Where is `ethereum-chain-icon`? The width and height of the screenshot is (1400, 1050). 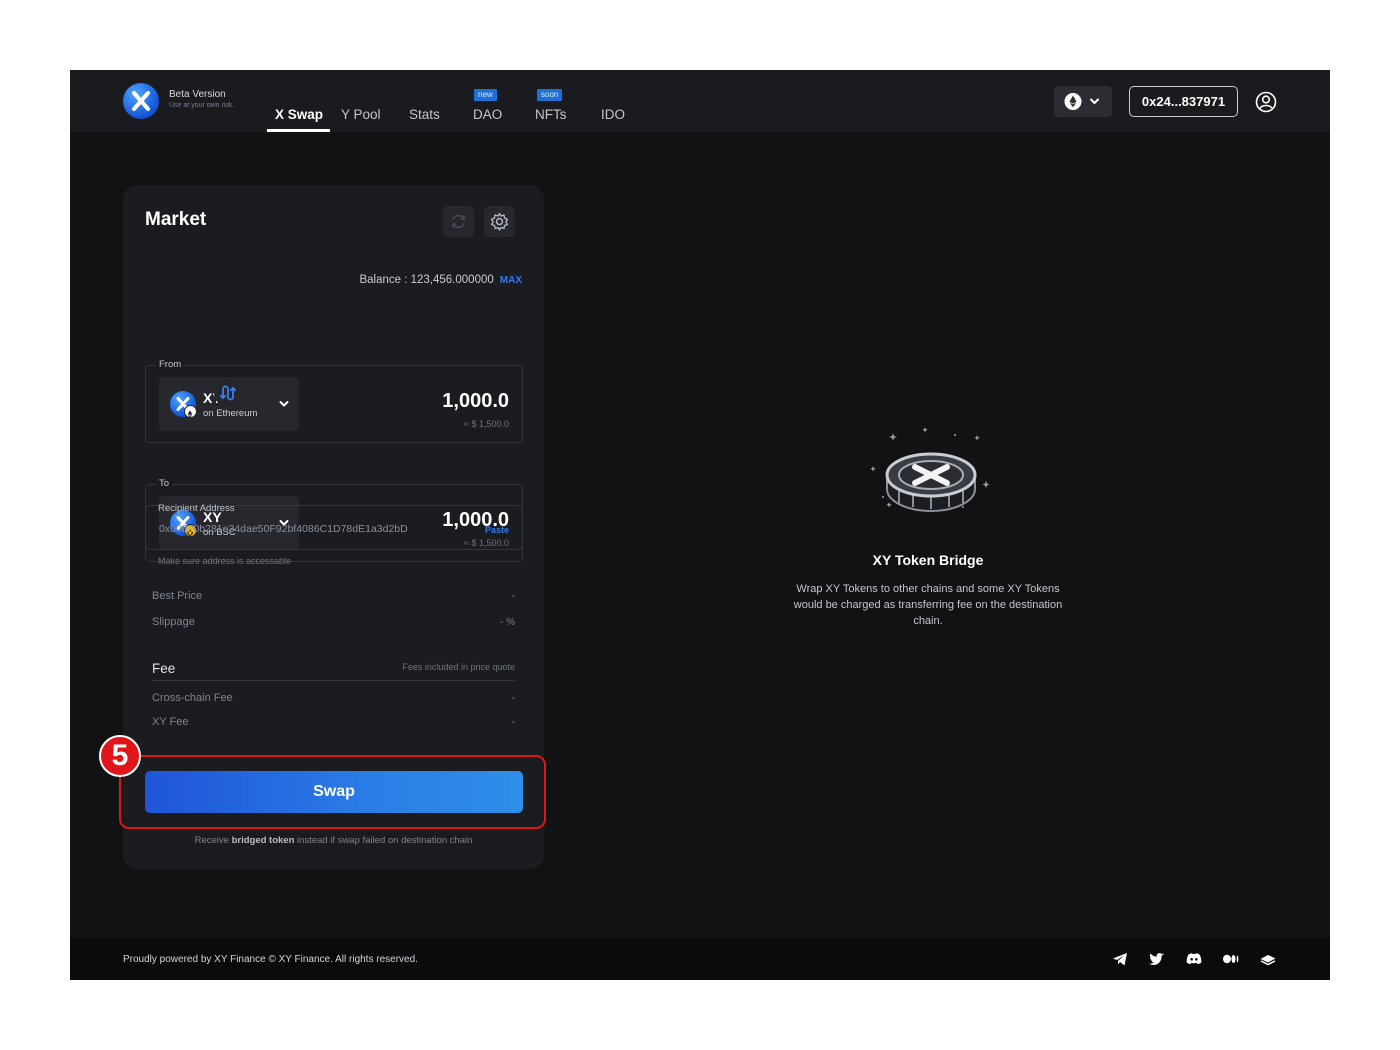
ethereum-chain-icon is located at coordinates (190, 411).